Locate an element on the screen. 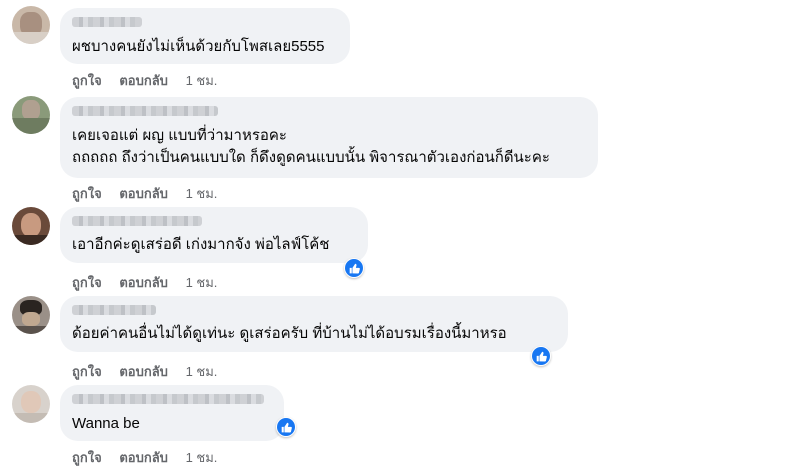 The width and height of the screenshot is (800, 468). comment-text: ผชบางคนยังไม่เห็นด้วยกับโพสเลย5555 is located at coordinates (198, 46).